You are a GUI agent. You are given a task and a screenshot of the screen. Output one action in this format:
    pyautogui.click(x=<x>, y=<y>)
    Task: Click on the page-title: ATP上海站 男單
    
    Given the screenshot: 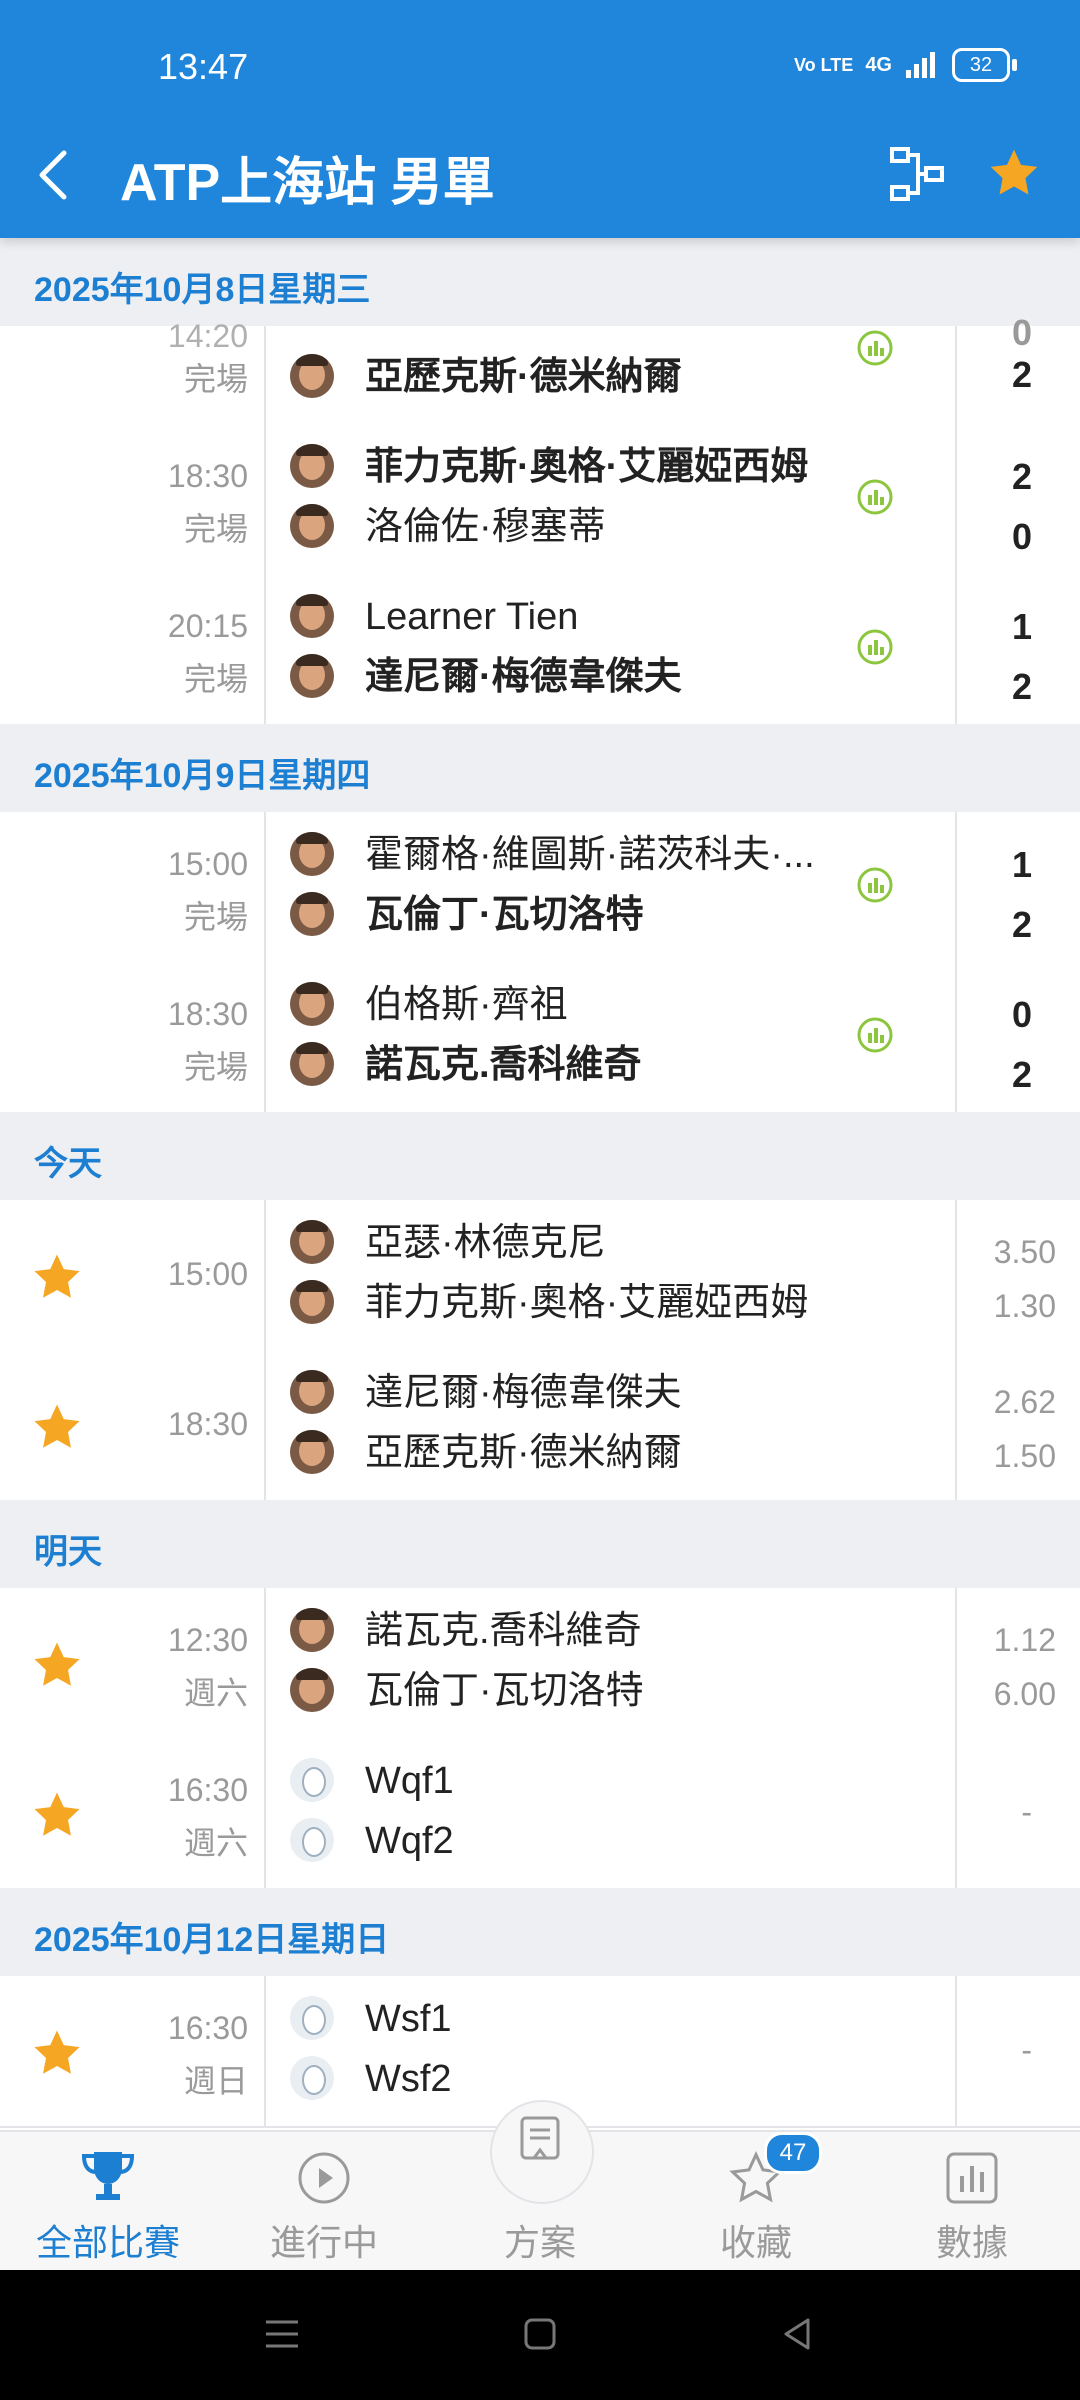 What is the action you would take?
    pyautogui.click(x=307, y=183)
    